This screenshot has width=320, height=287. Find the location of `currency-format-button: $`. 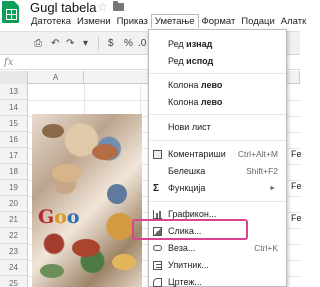

currency-format-button: $ is located at coordinates (111, 43).